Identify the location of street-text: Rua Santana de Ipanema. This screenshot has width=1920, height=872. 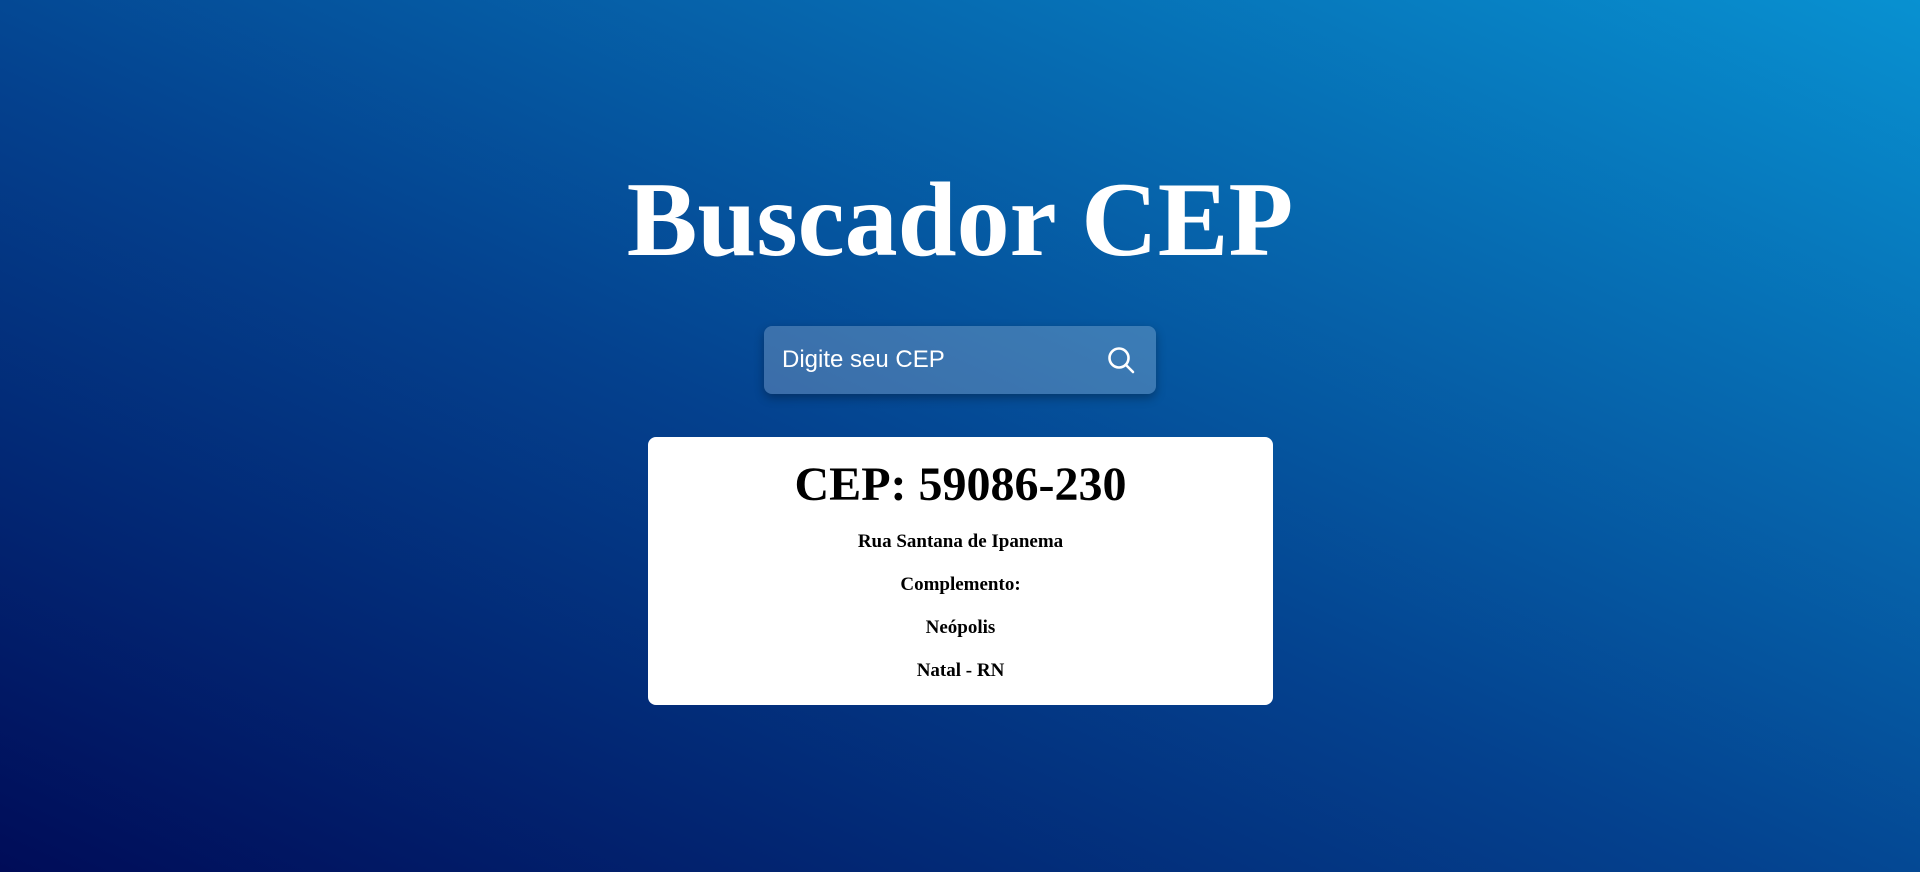
(960, 541).